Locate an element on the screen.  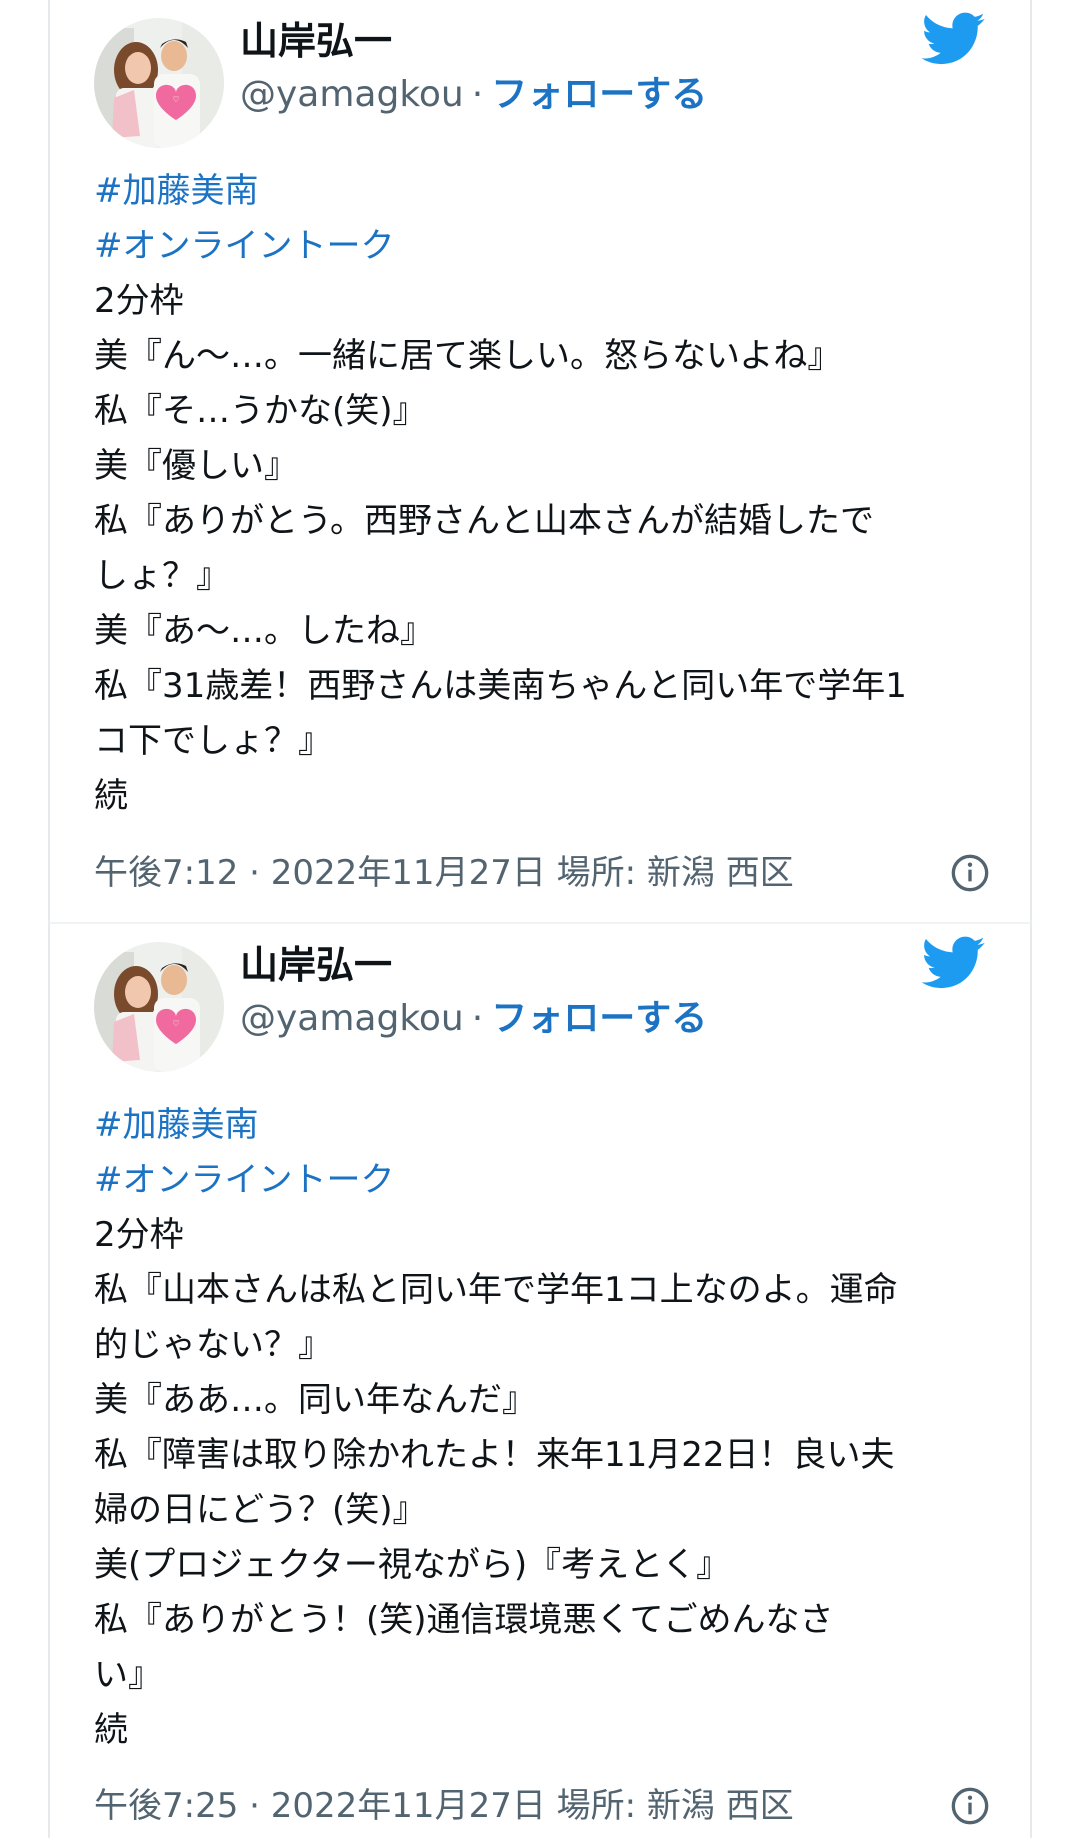
tweet-line: 私『障害は取り除かれたよ！来年11月22日！良い夫 is located at coordinates (494, 1455).